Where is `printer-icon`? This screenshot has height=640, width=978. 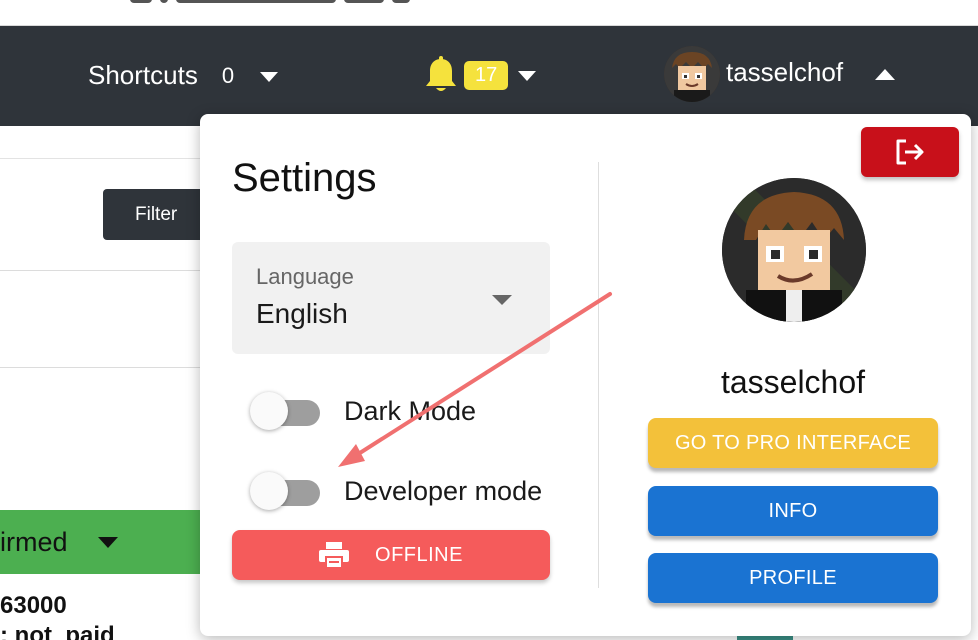
printer-icon is located at coordinates (334, 555).